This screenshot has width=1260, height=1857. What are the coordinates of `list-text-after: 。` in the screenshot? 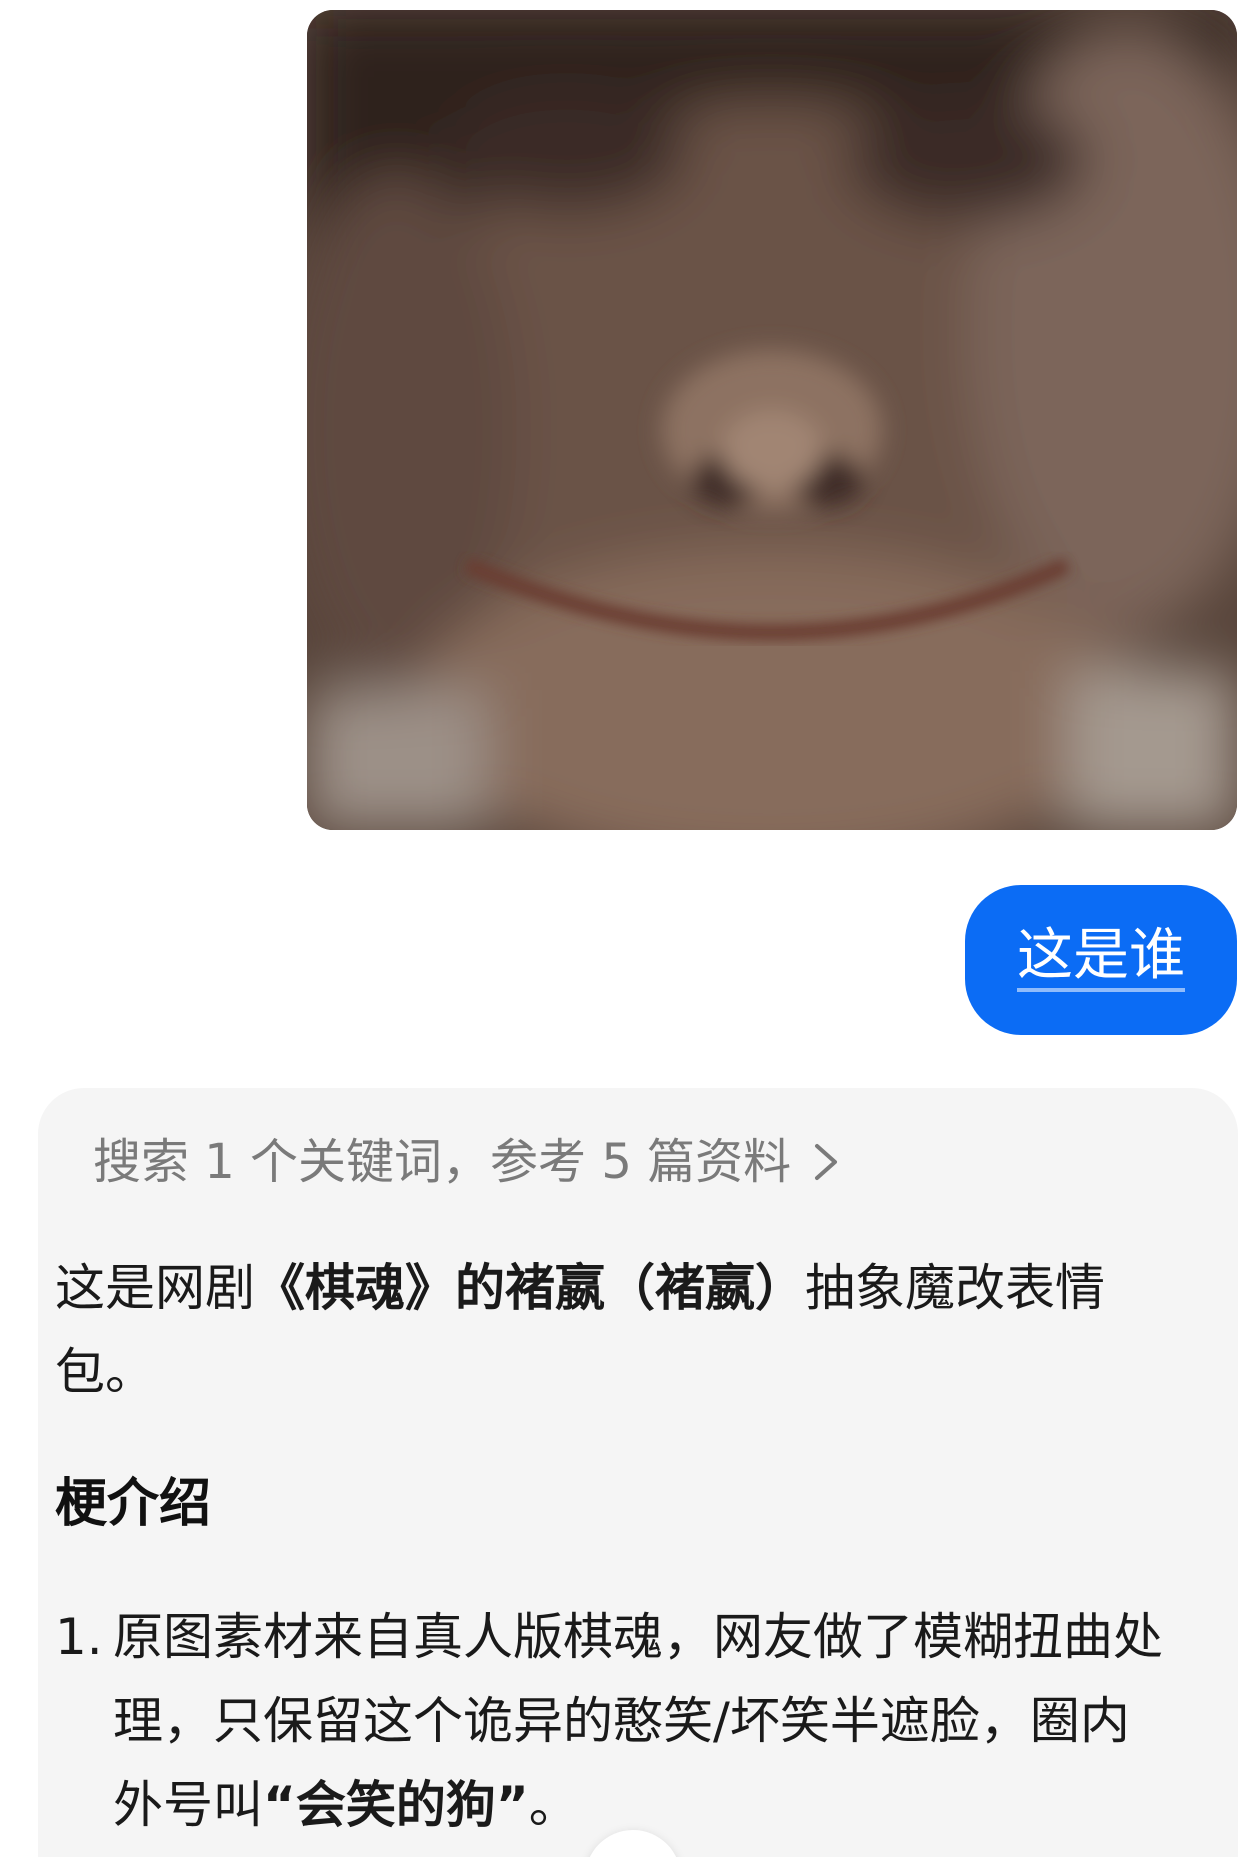 It's located at (553, 1805).